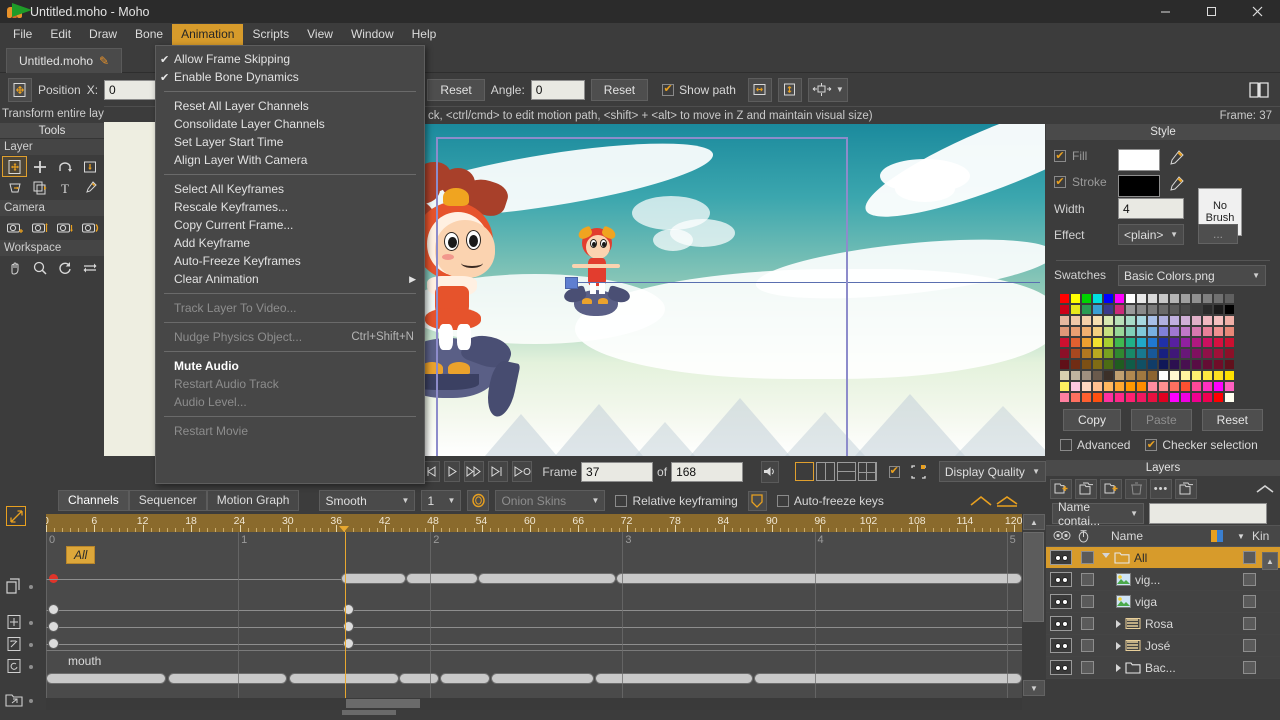 The image size is (1280, 720). Describe the element at coordinates (1033, 577) in the screenshot. I see `scroll-thumb` at that location.